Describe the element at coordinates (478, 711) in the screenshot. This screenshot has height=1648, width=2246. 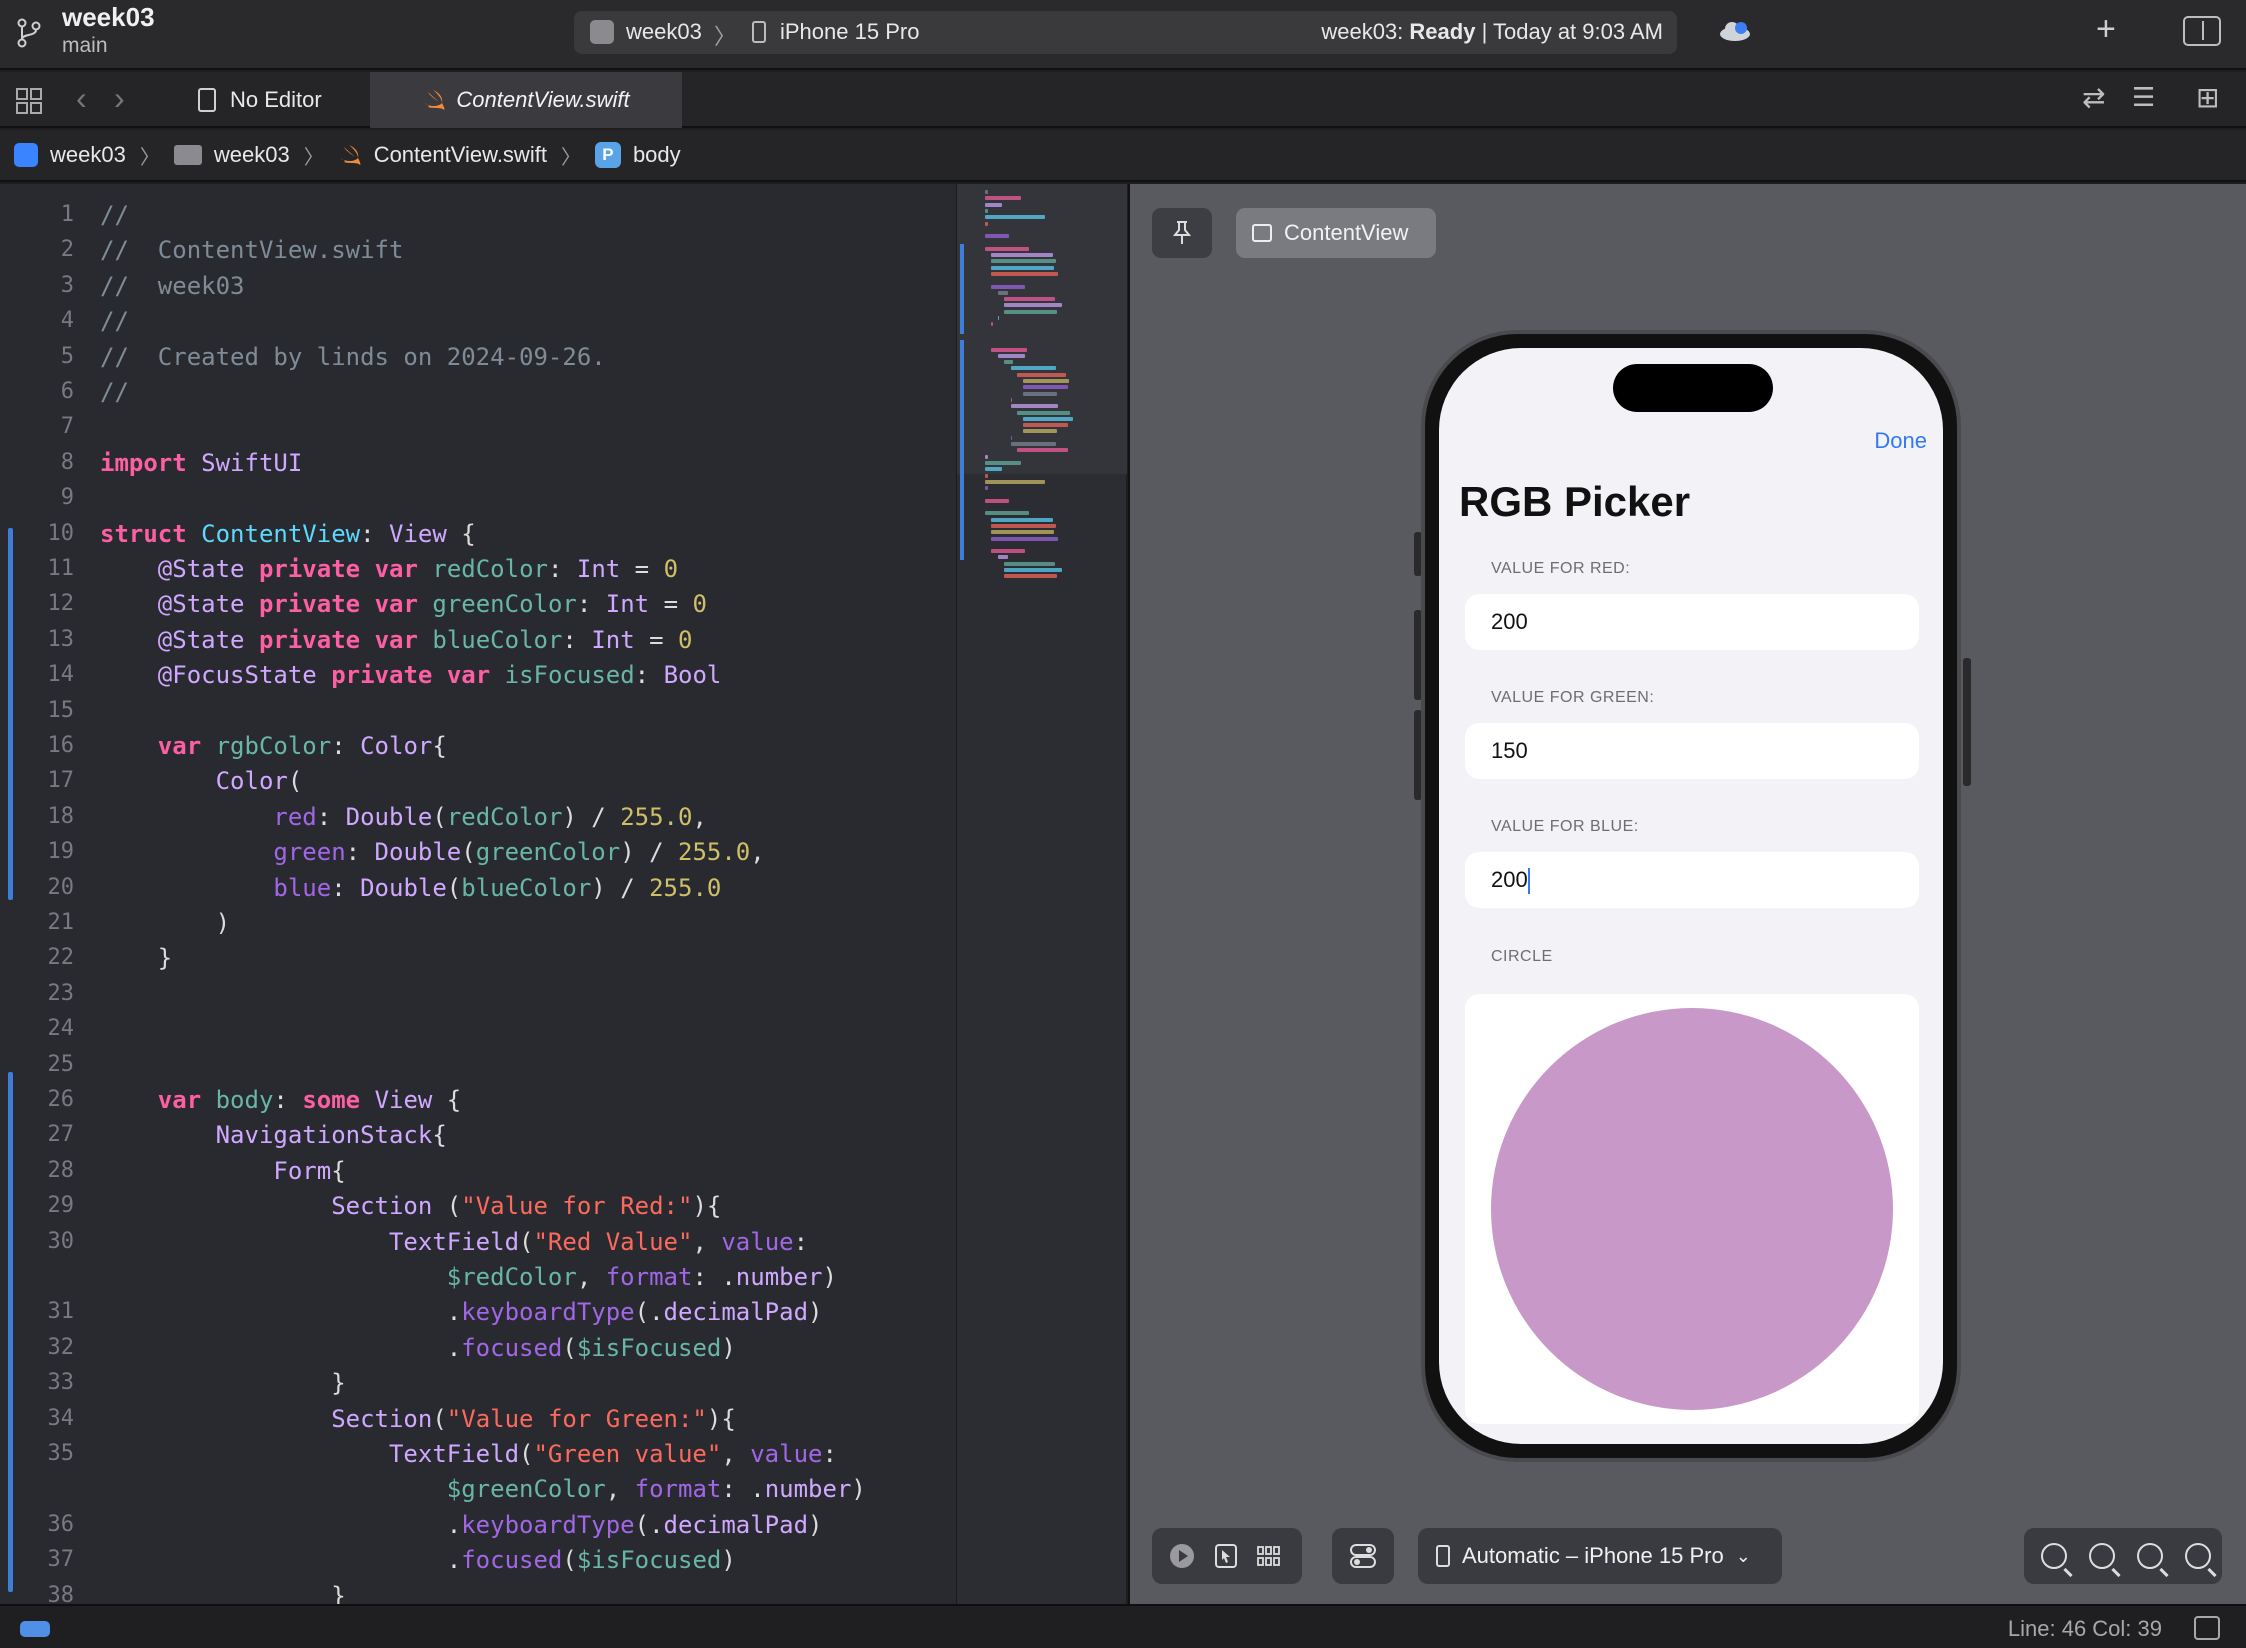
I see `code-line: 15` at that location.